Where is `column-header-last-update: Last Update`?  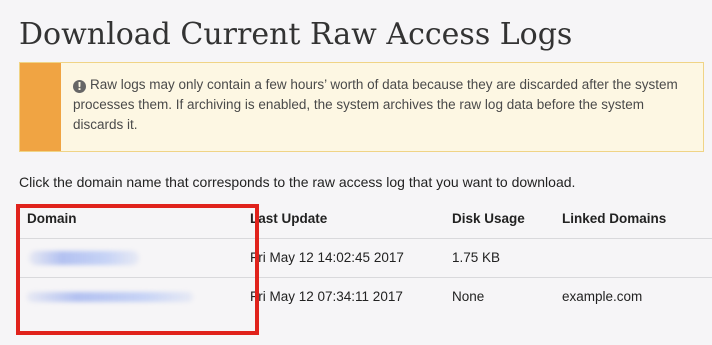
column-header-last-update: Last Update is located at coordinates (288, 219).